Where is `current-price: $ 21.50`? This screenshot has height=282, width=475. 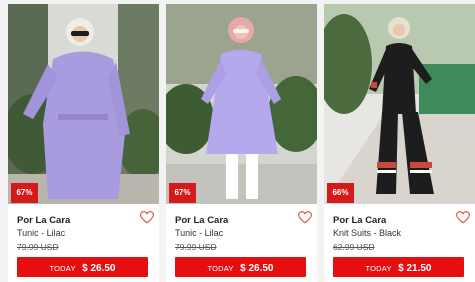
current-price: $ 21.50 is located at coordinates (415, 268).